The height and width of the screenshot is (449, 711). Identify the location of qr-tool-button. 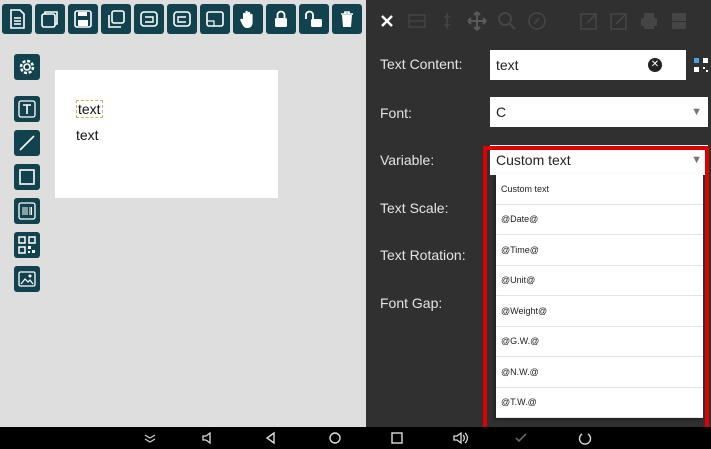
(27, 245).